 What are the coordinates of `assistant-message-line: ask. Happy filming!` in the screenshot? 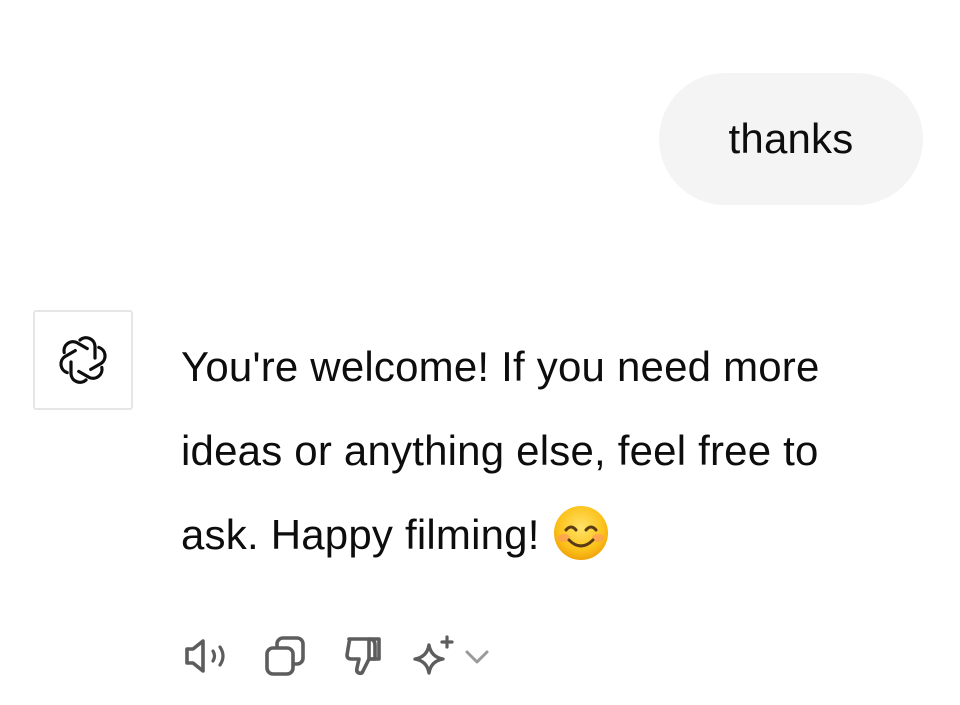 It's located at (360, 534).